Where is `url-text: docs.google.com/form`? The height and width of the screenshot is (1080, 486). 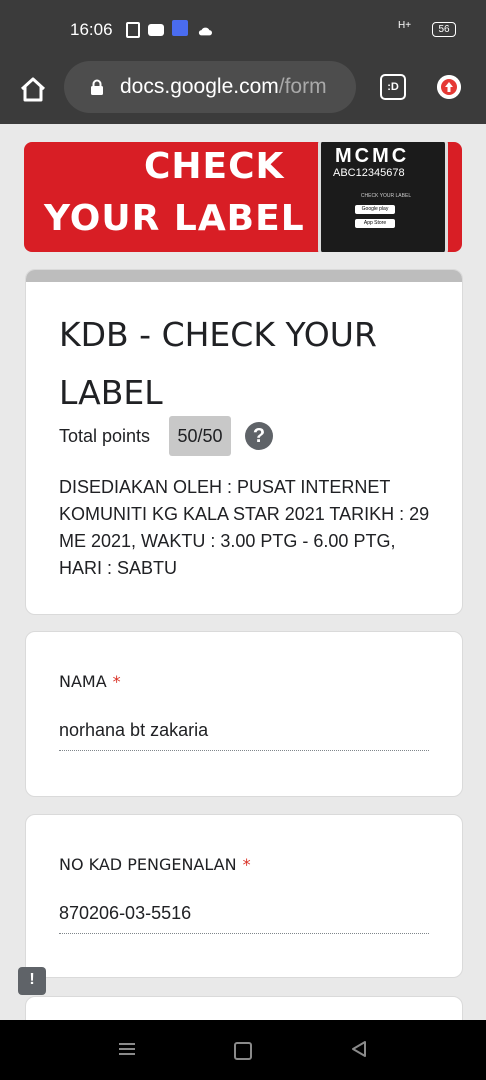
url-text: docs.google.com/form is located at coordinates (223, 87).